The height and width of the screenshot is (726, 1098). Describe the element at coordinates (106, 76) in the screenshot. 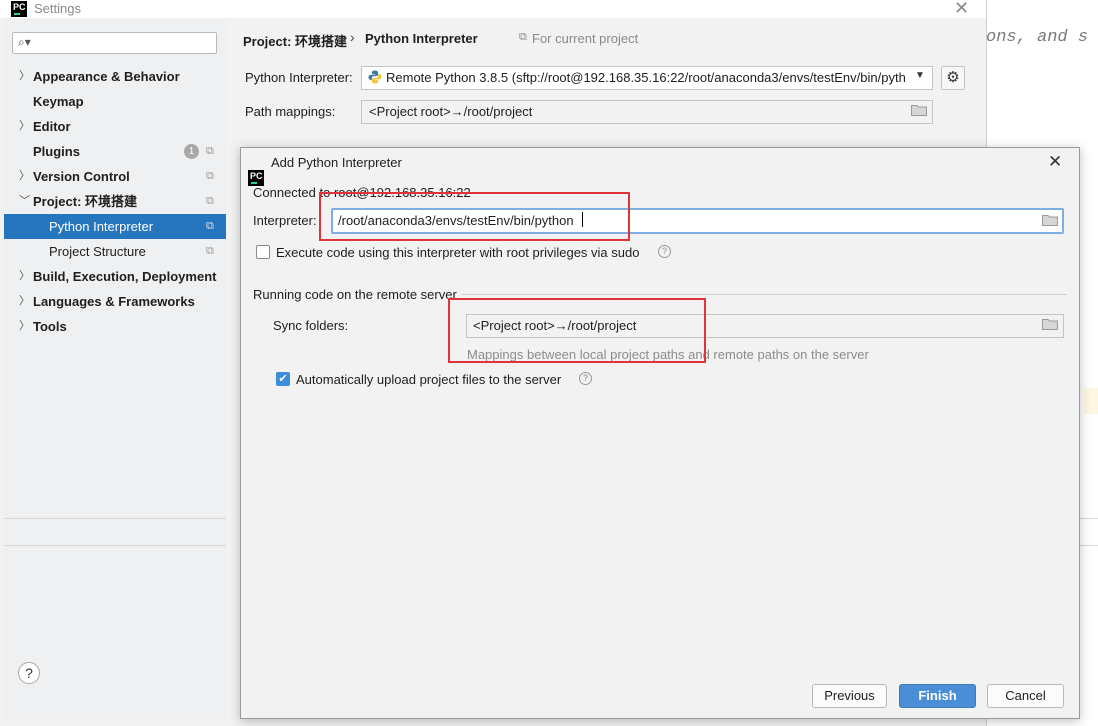

I see `sidebar-item-label: Appearance & Behavior` at that location.